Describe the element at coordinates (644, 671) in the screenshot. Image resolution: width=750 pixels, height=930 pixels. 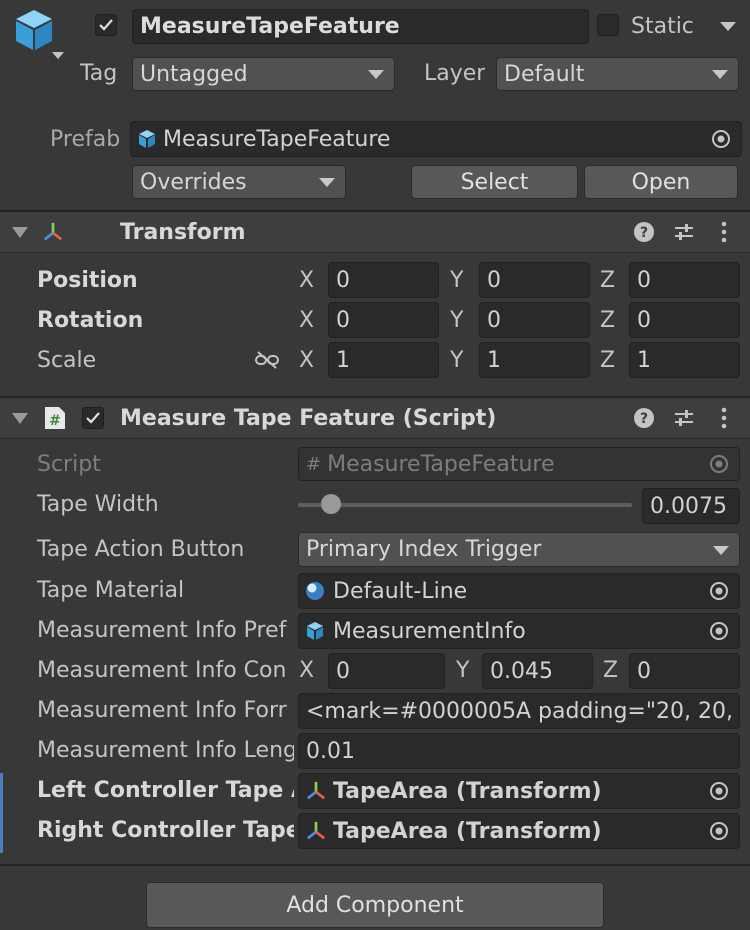
I see `mi-con-z-value: 0` at that location.